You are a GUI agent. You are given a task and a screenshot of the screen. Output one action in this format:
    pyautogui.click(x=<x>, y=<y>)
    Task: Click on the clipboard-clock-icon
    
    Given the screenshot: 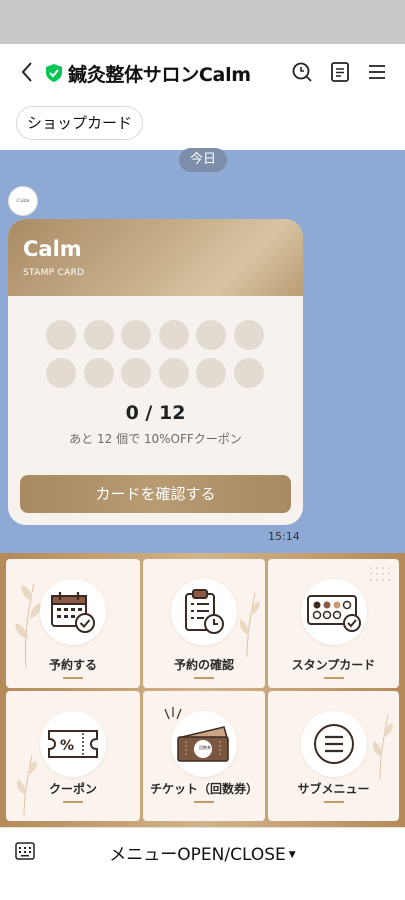 What is the action you would take?
    pyautogui.click(x=204, y=611)
    